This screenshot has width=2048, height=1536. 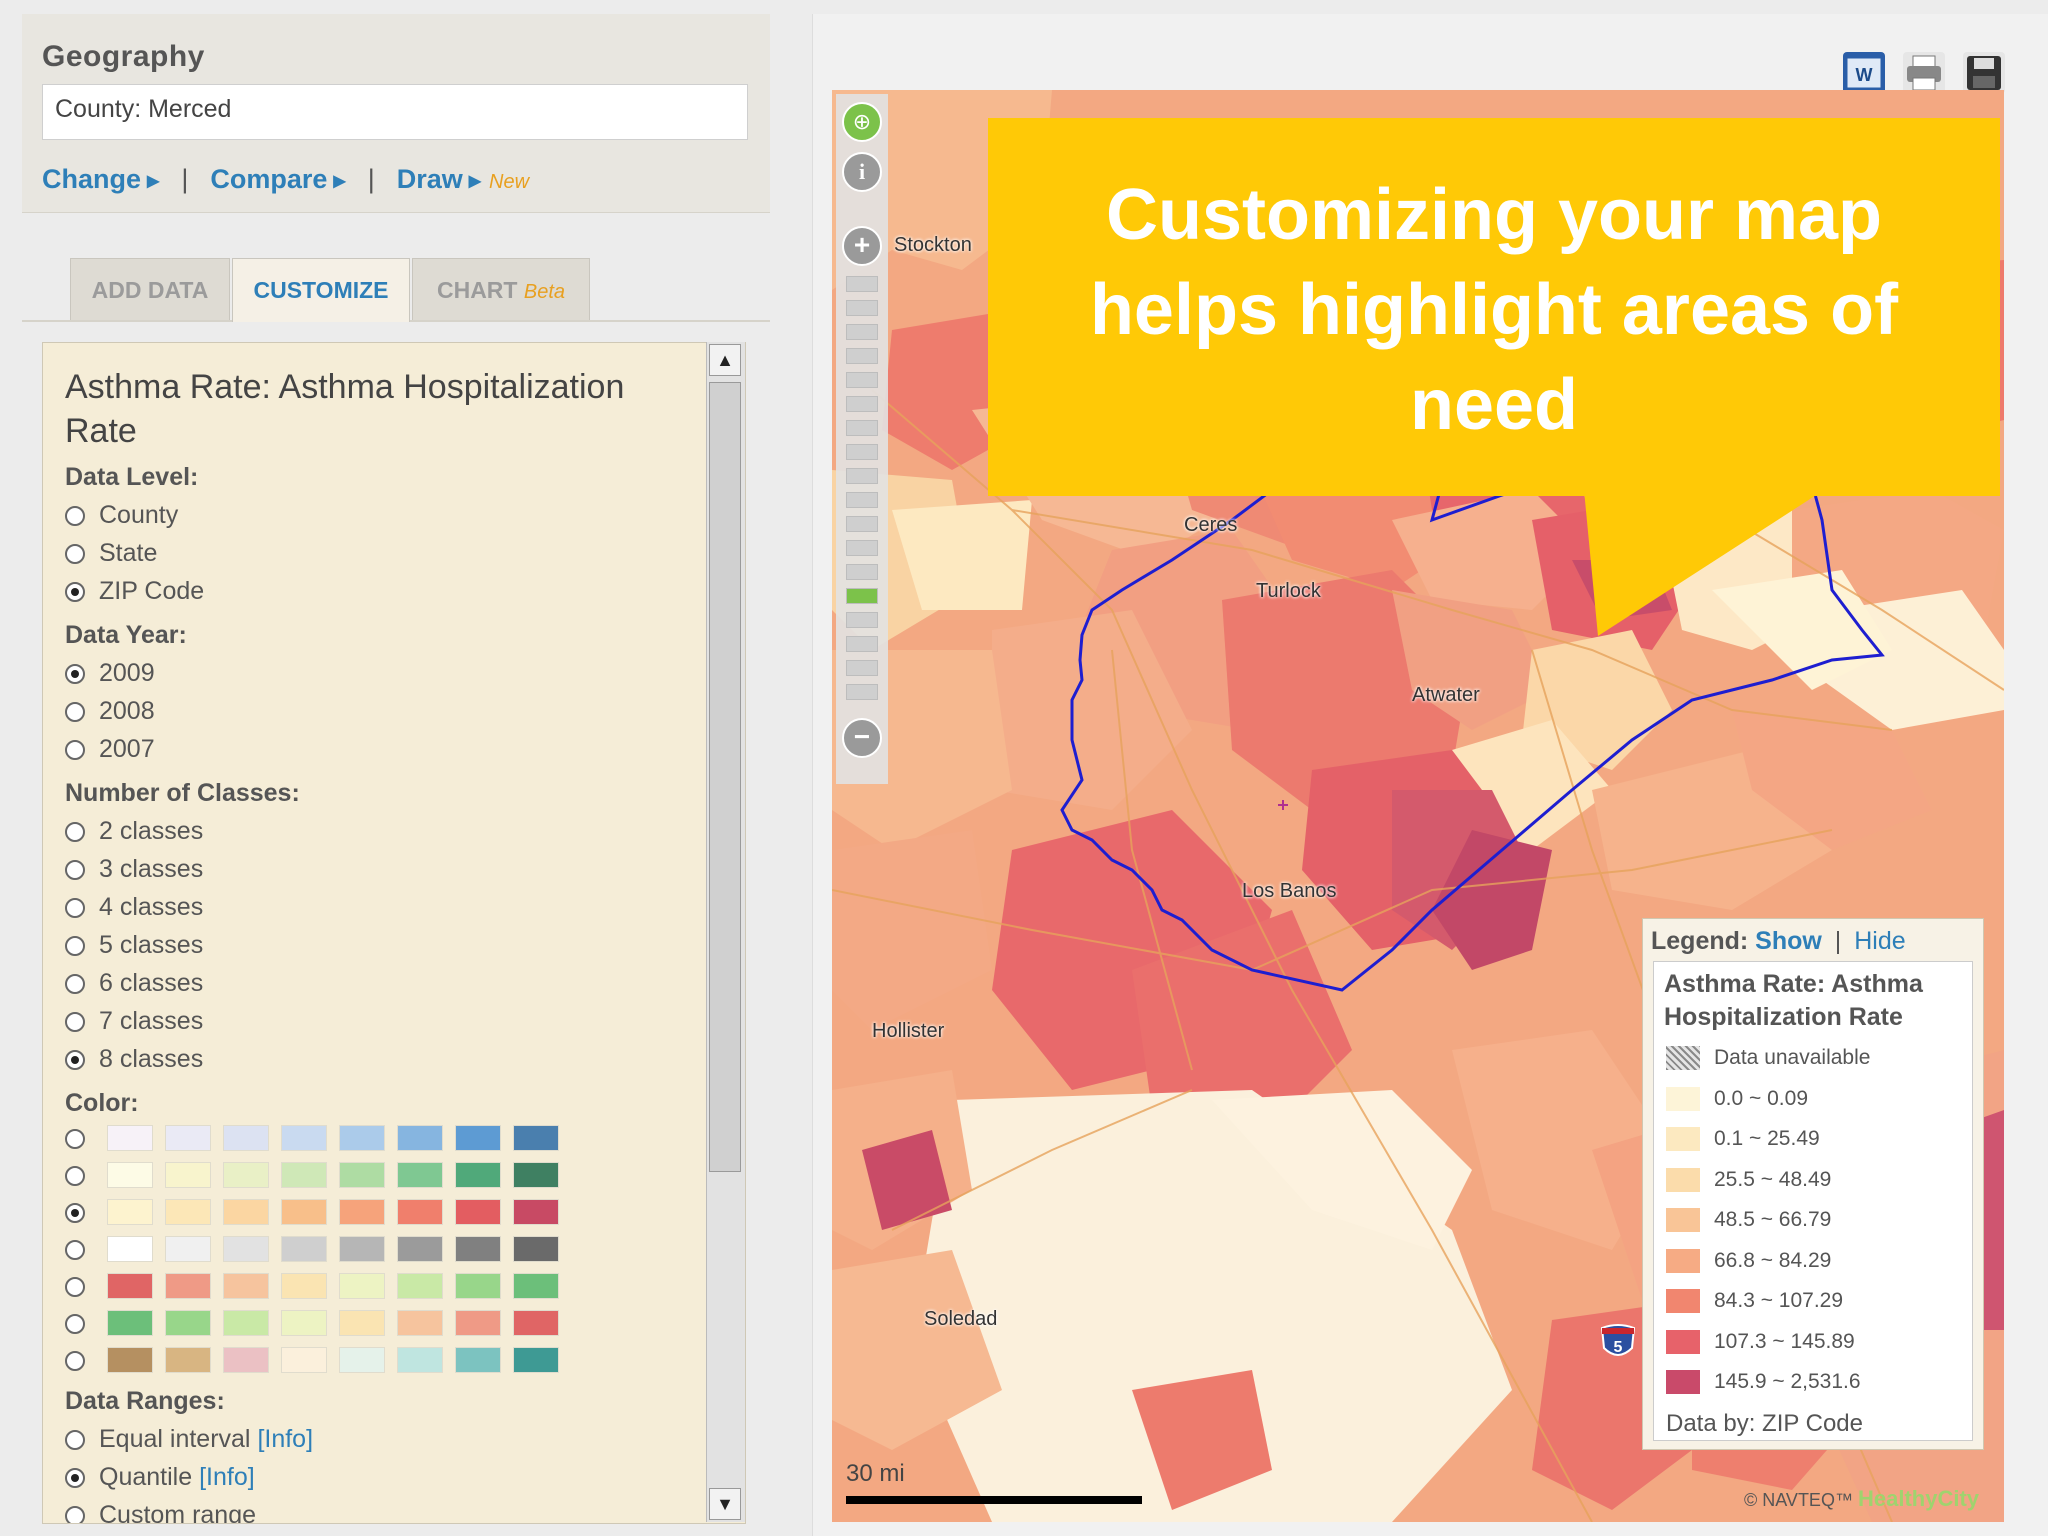 What do you see at coordinates (501, 289) in the screenshot?
I see `tab-chart: CHART Beta` at bounding box center [501, 289].